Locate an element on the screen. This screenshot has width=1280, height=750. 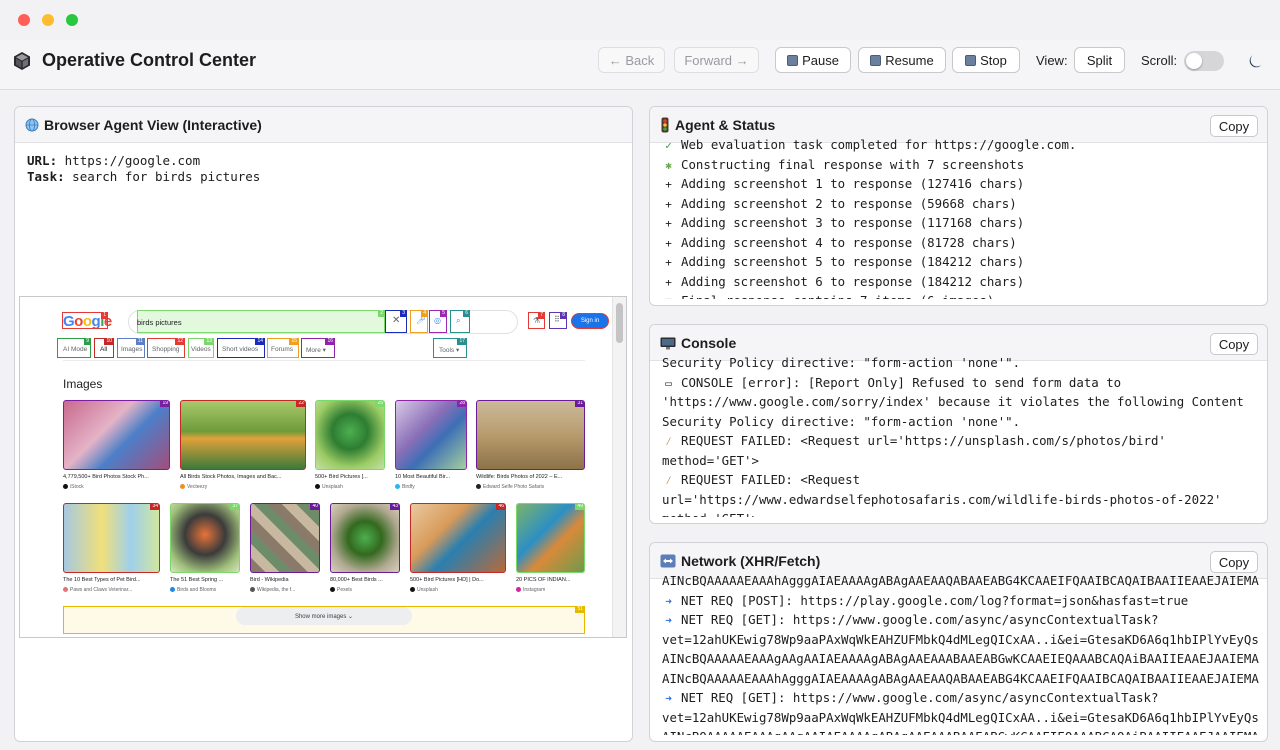
network-copy-button: Copy is located at coordinates (1234, 562).